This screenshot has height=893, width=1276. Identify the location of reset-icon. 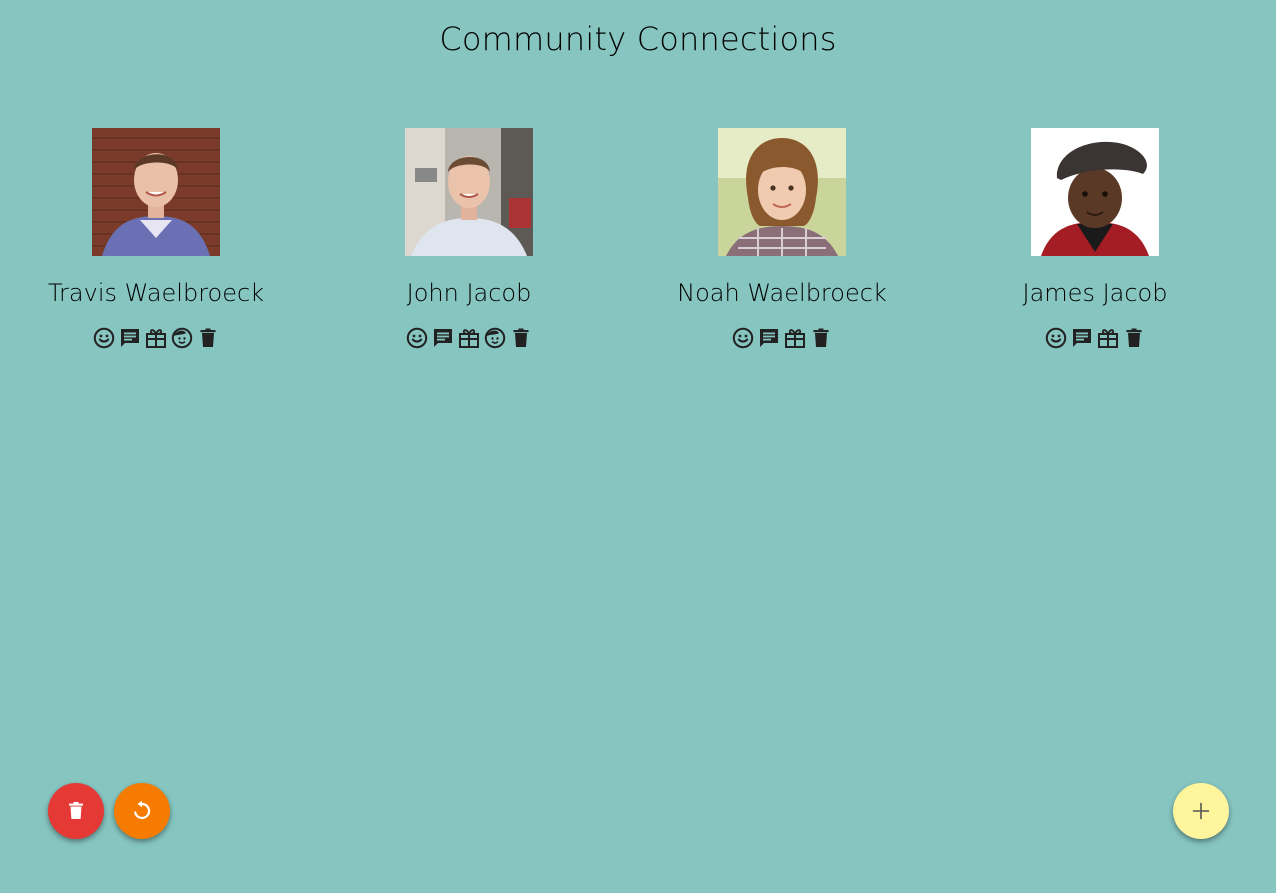
(142, 811).